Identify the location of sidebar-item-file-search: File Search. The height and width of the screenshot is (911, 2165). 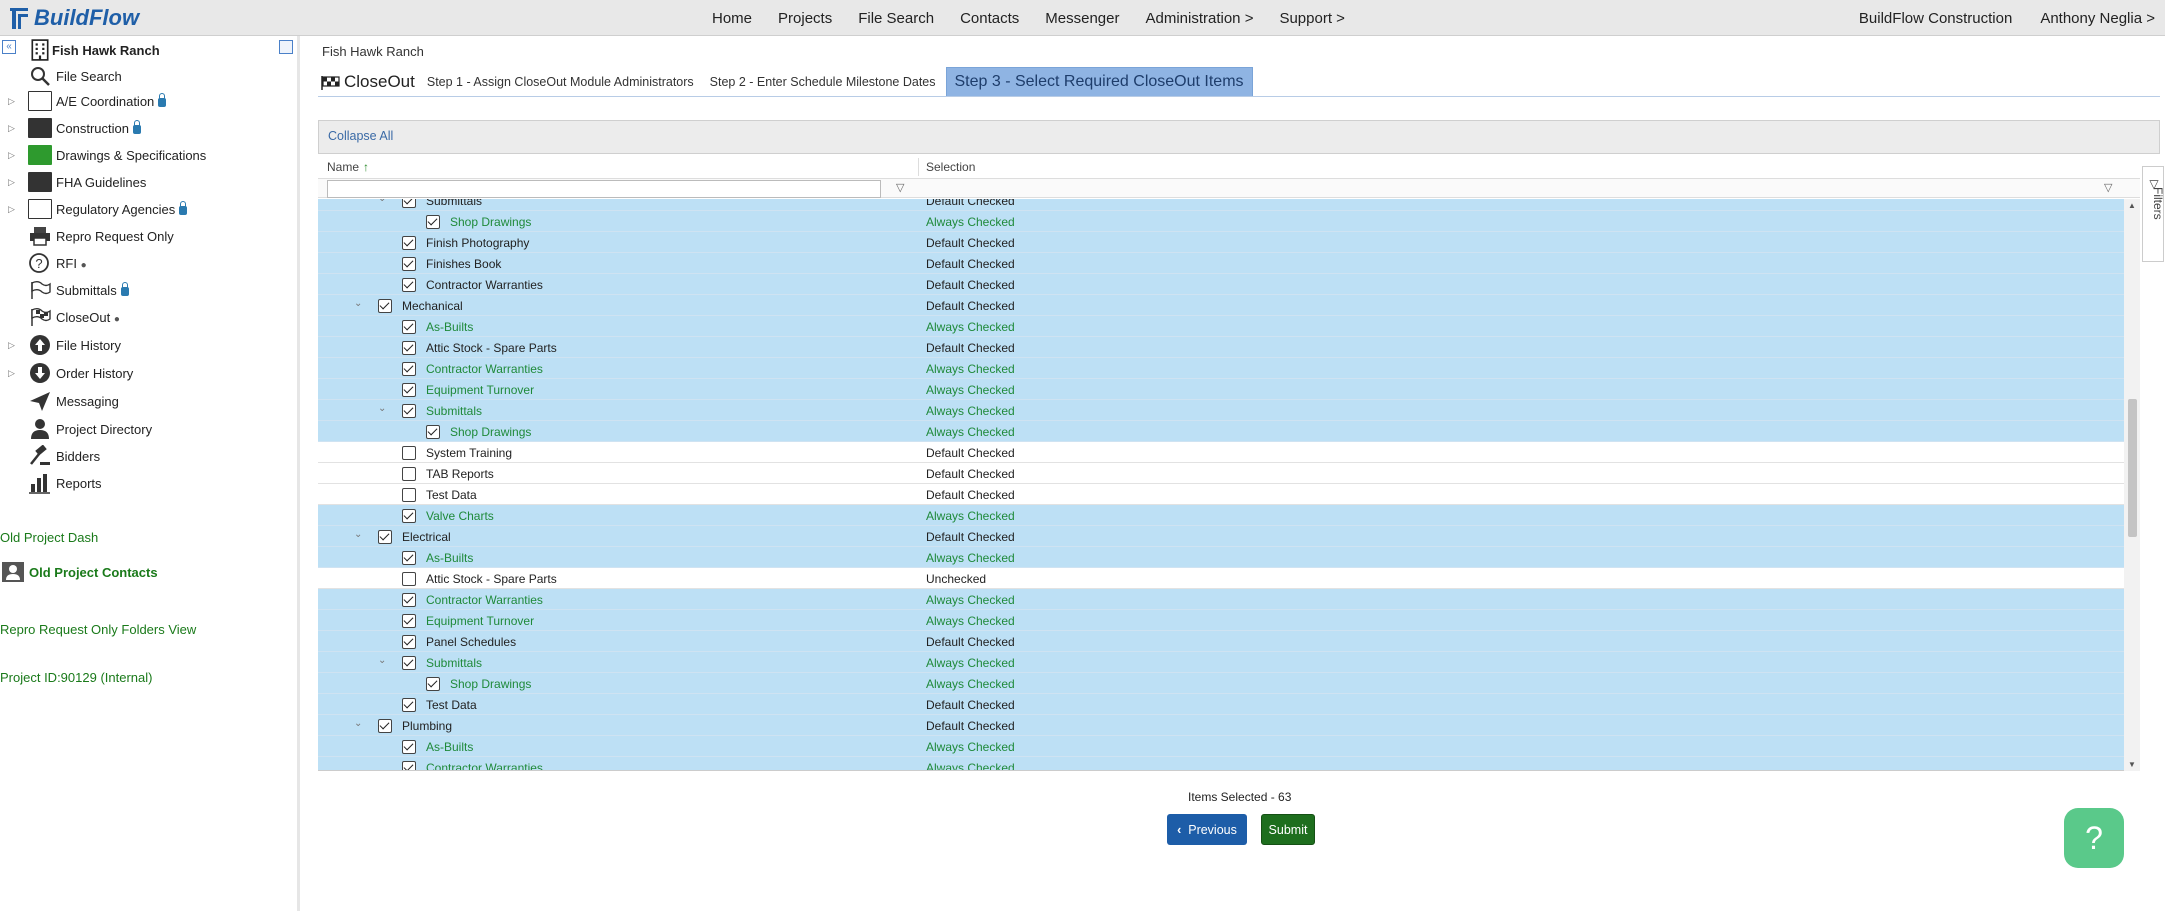
(149, 76).